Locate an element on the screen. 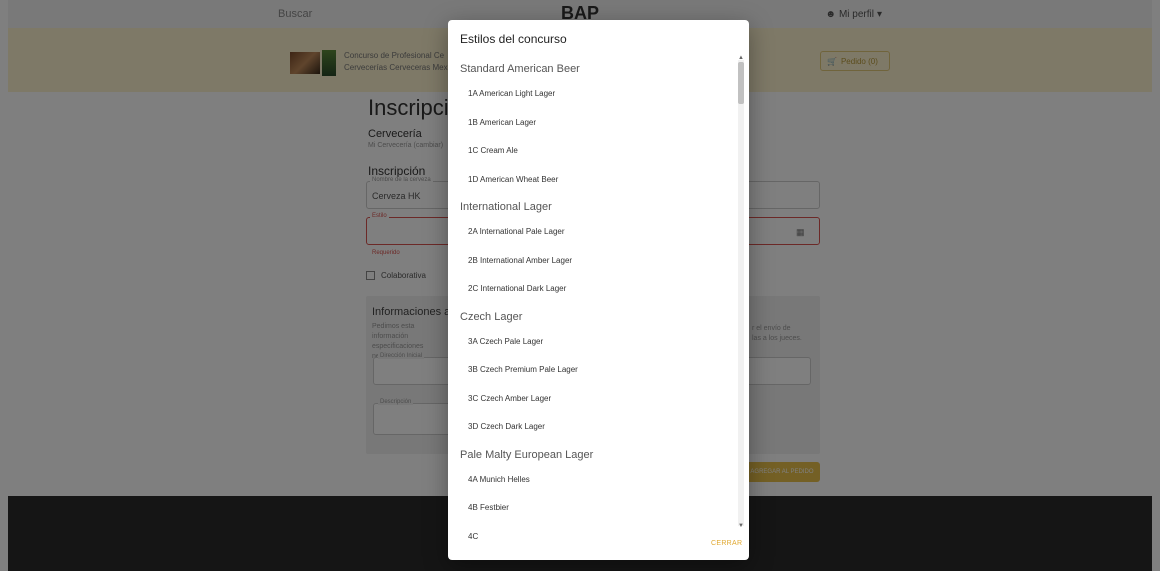 The height and width of the screenshot is (571, 1160). modal-title: Estilos del concurso is located at coordinates (513, 39).